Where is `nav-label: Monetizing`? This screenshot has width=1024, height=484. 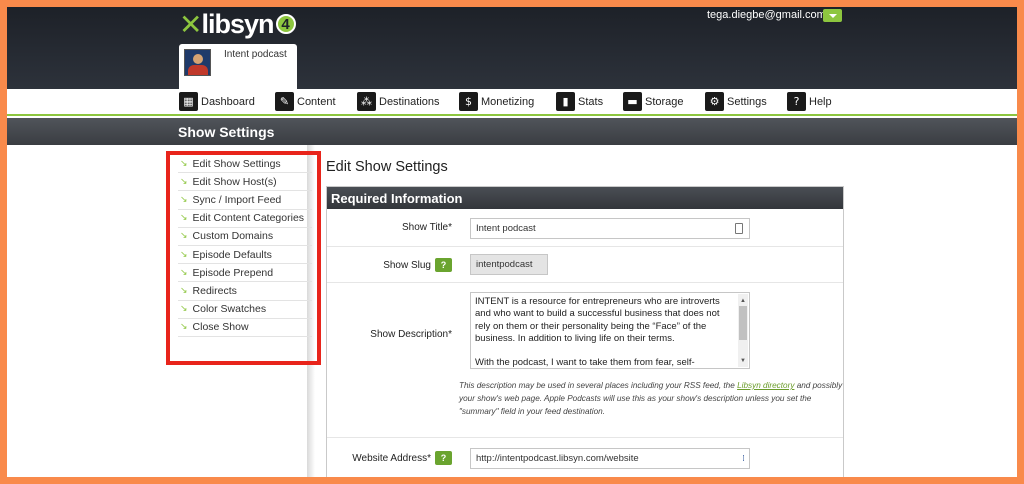 nav-label: Monetizing is located at coordinates (508, 101).